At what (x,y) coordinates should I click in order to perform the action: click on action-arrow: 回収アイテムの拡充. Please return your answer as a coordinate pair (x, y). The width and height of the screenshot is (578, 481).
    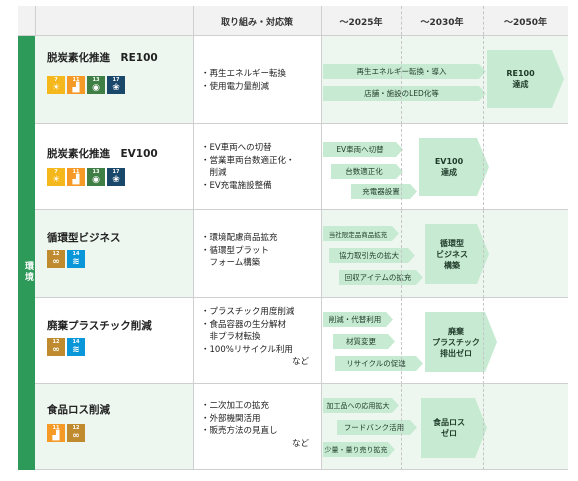
    Looking at the image, I should click on (381, 277).